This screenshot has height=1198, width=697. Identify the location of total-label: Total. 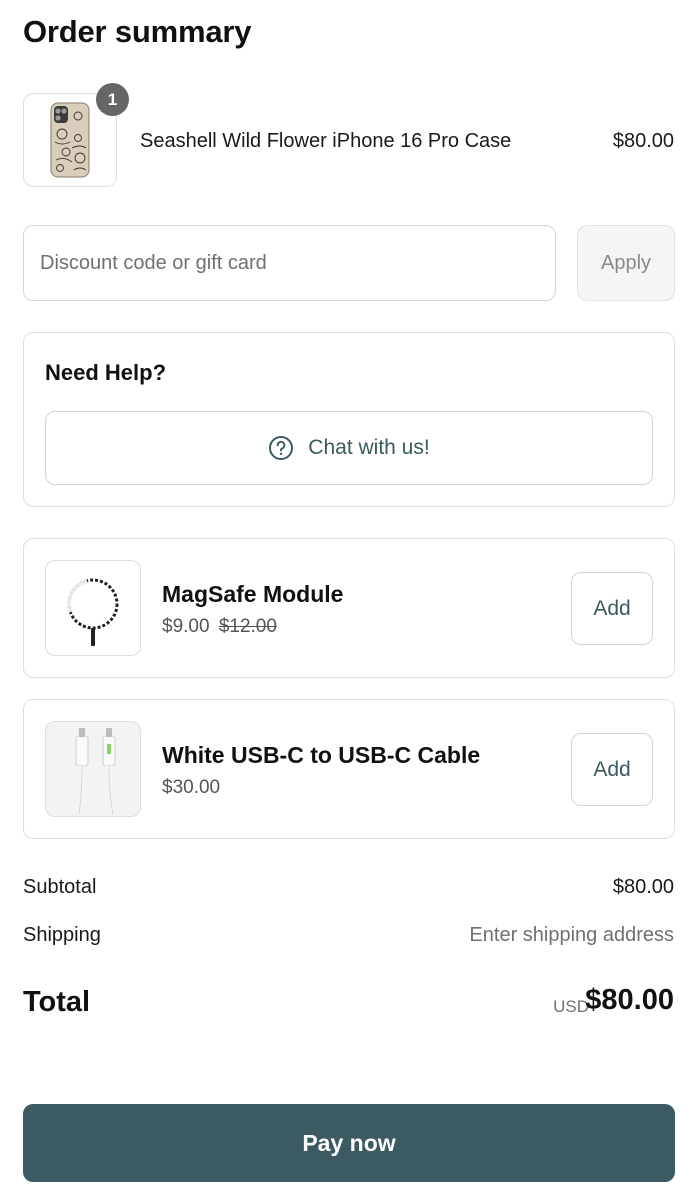
(57, 1002).